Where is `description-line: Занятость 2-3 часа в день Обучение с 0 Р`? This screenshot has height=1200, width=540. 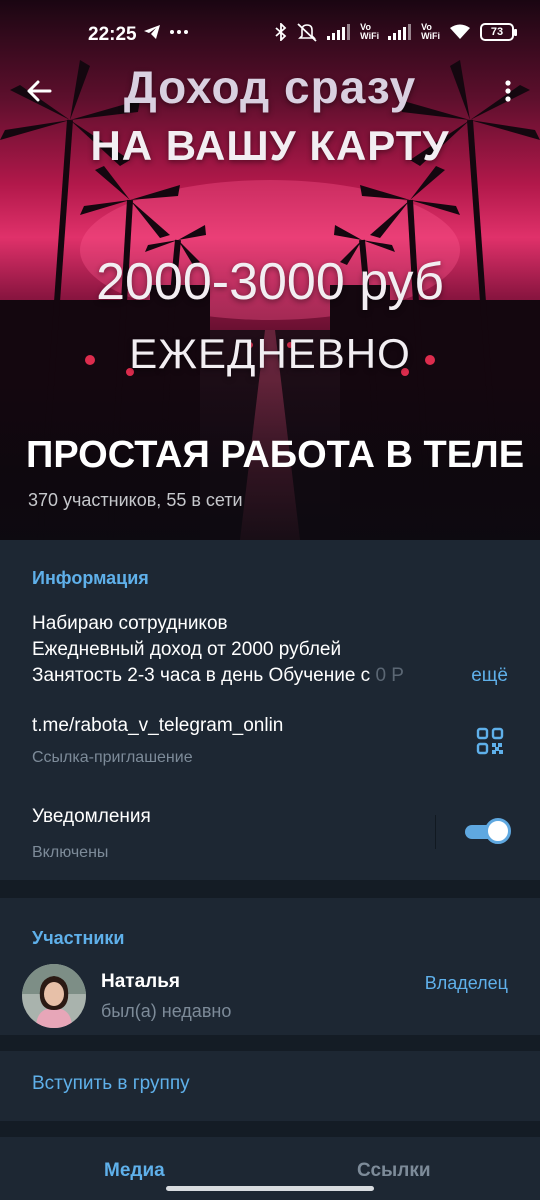
description-line: Занятость 2-3 часа в день Обучение с 0 Р is located at coordinates (218, 675).